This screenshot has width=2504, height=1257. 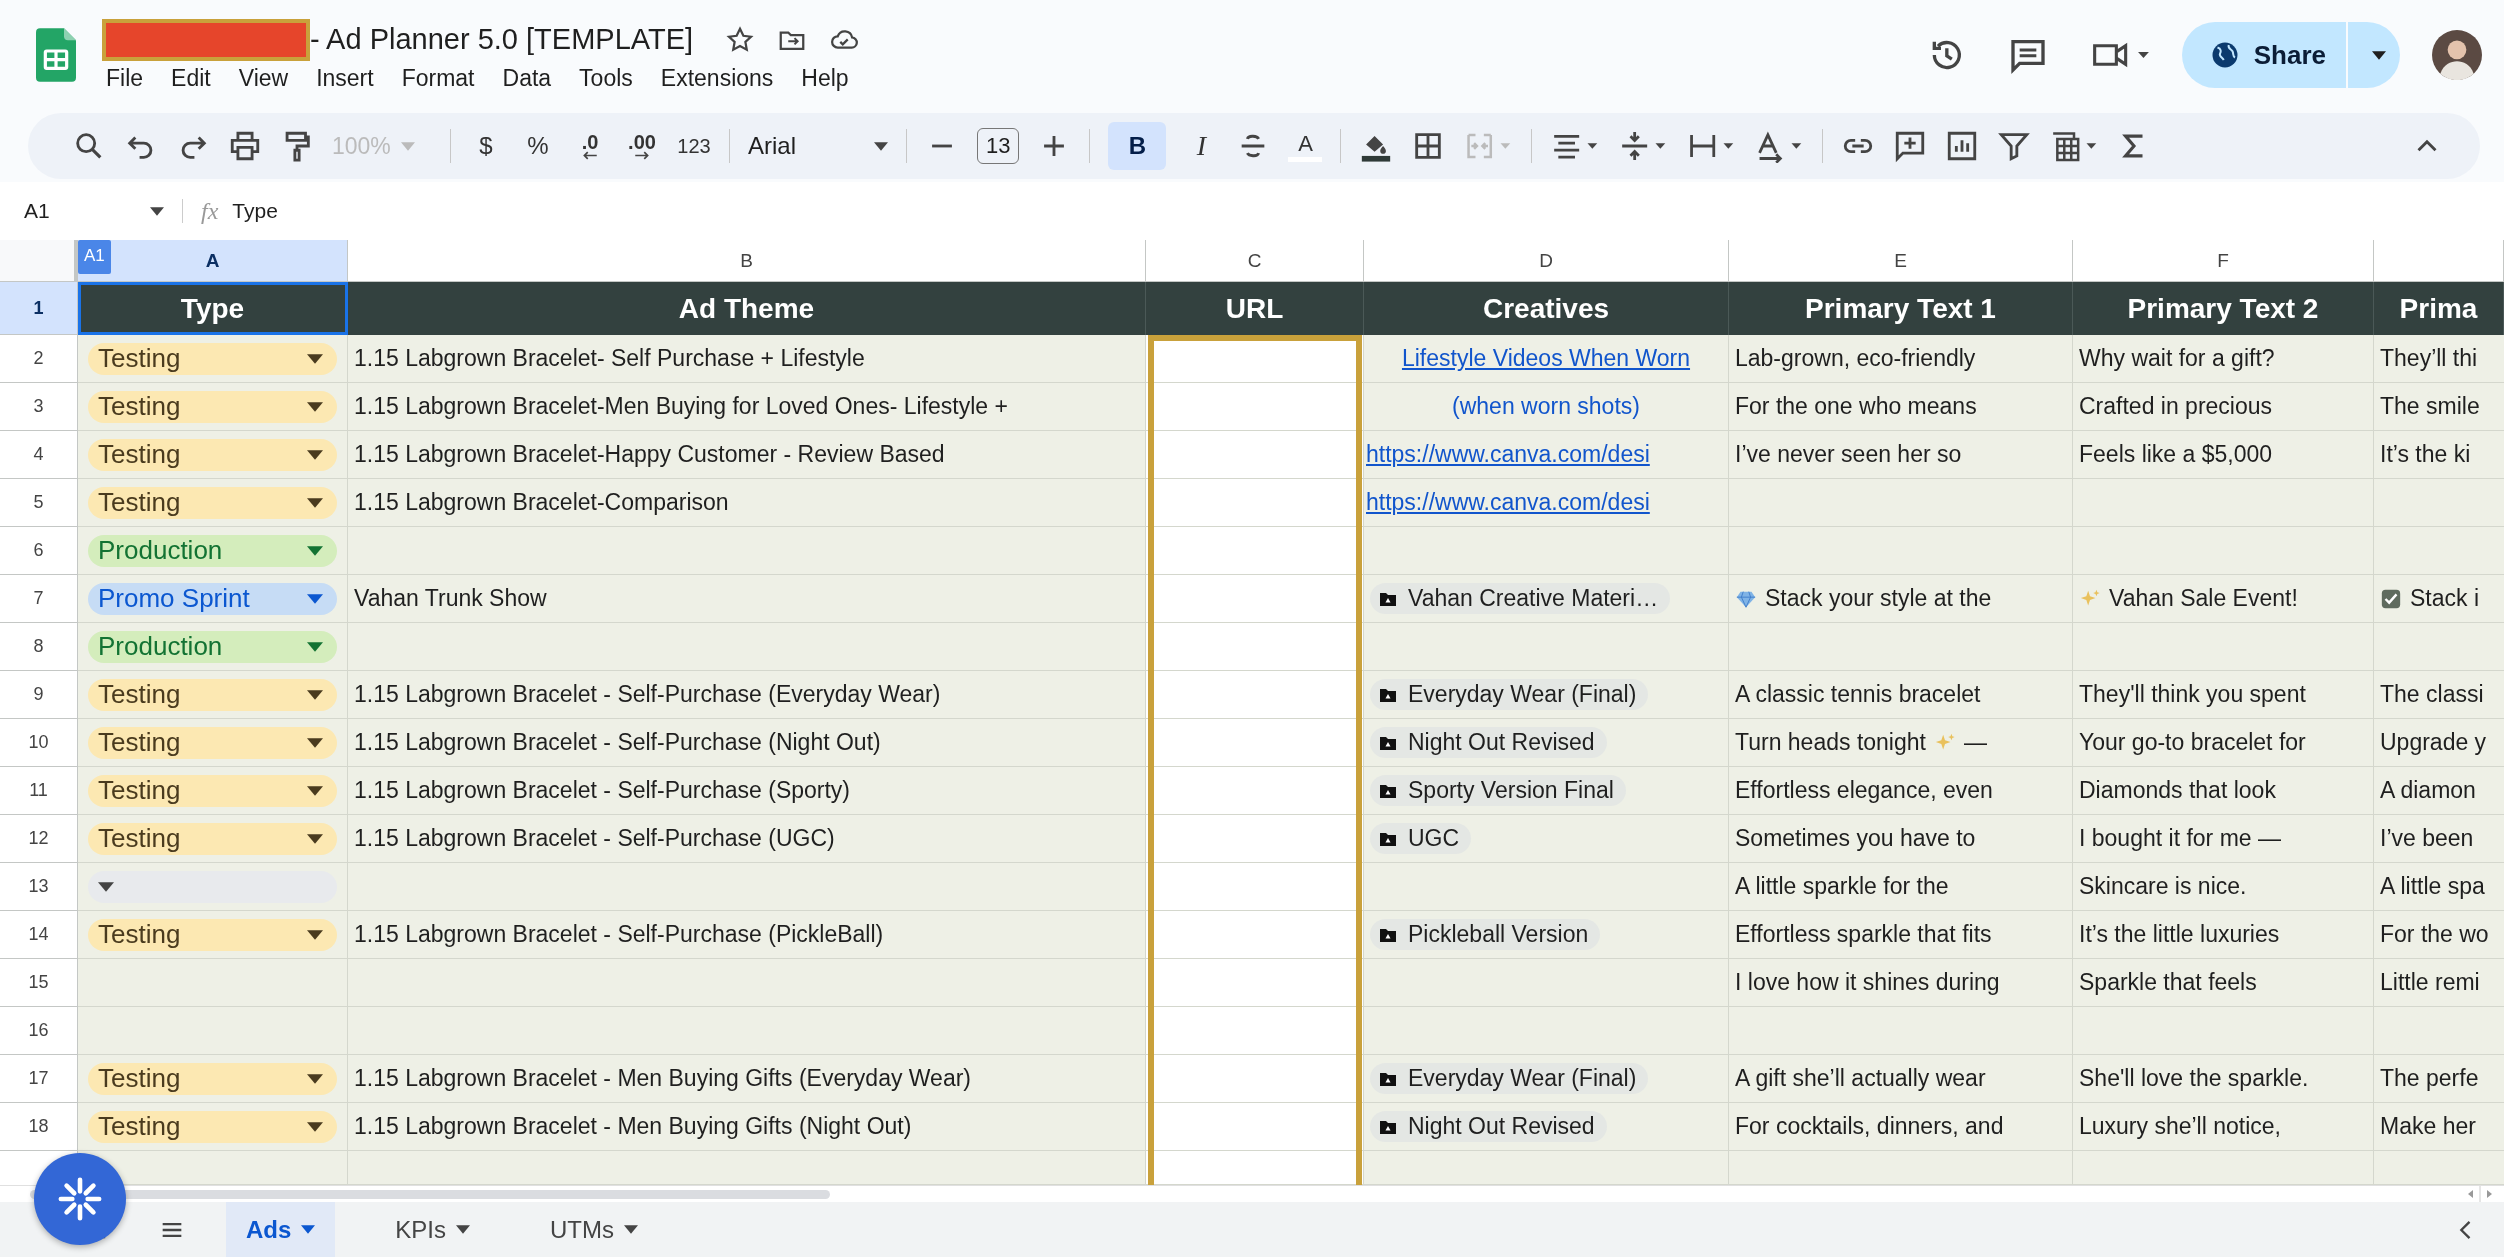 I want to click on table-cell: Little remi, so click(x=2439, y=983).